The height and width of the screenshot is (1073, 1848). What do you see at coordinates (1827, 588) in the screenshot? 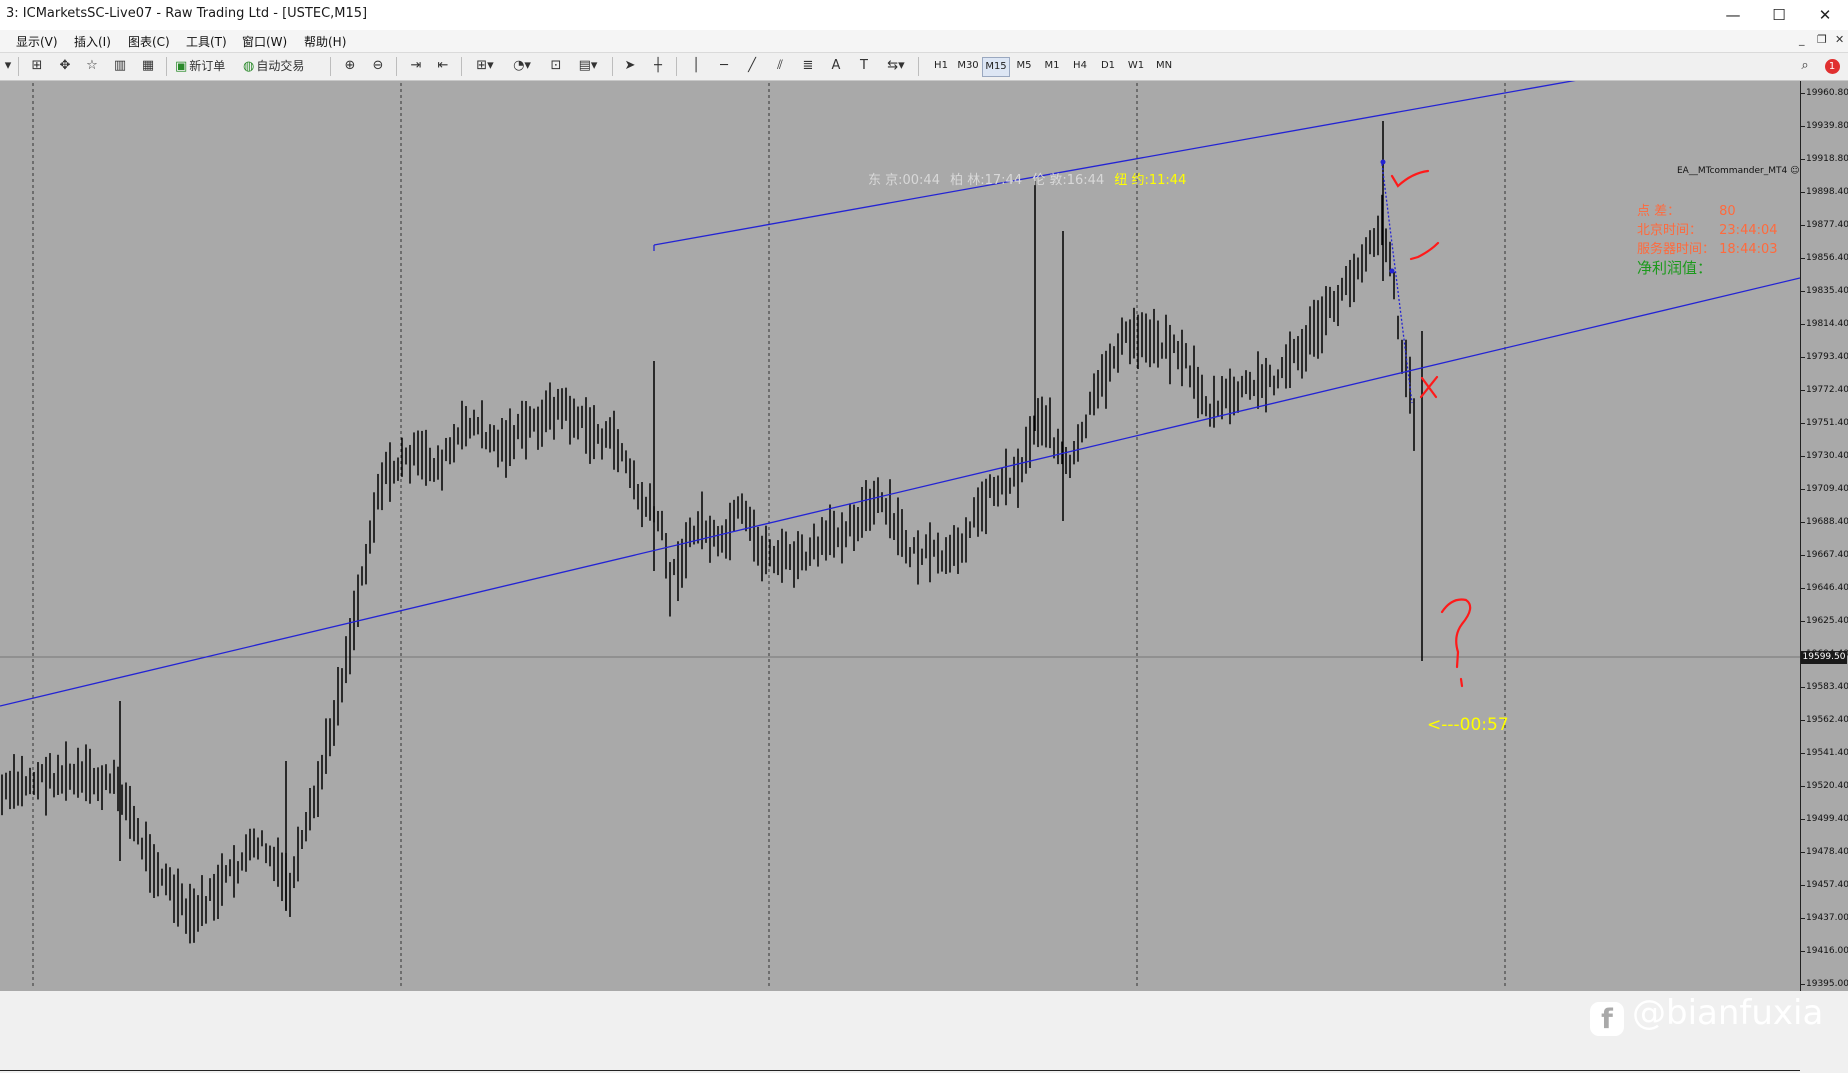
I see `price-tick-label: 19646.40` at bounding box center [1827, 588].